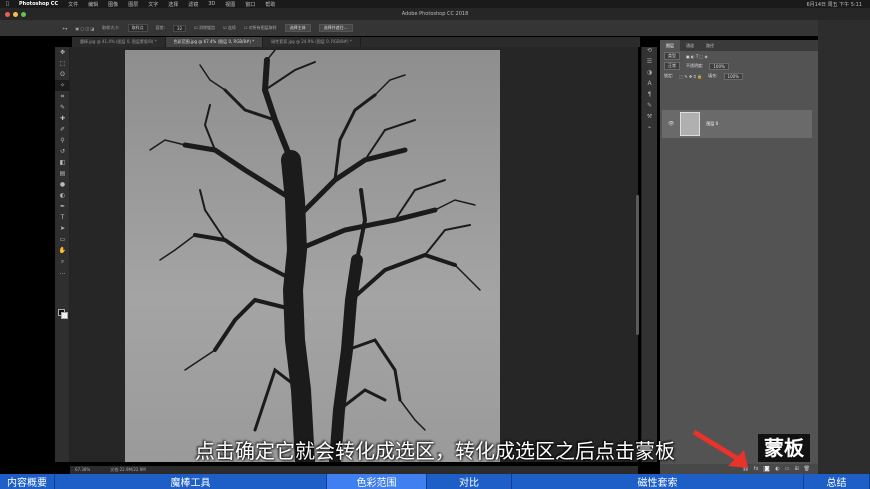 This screenshot has width=870, height=489. What do you see at coordinates (637, 265) in the screenshot?
I see `canvas-vertical-scrollbar` at bounding box center [637, 265].